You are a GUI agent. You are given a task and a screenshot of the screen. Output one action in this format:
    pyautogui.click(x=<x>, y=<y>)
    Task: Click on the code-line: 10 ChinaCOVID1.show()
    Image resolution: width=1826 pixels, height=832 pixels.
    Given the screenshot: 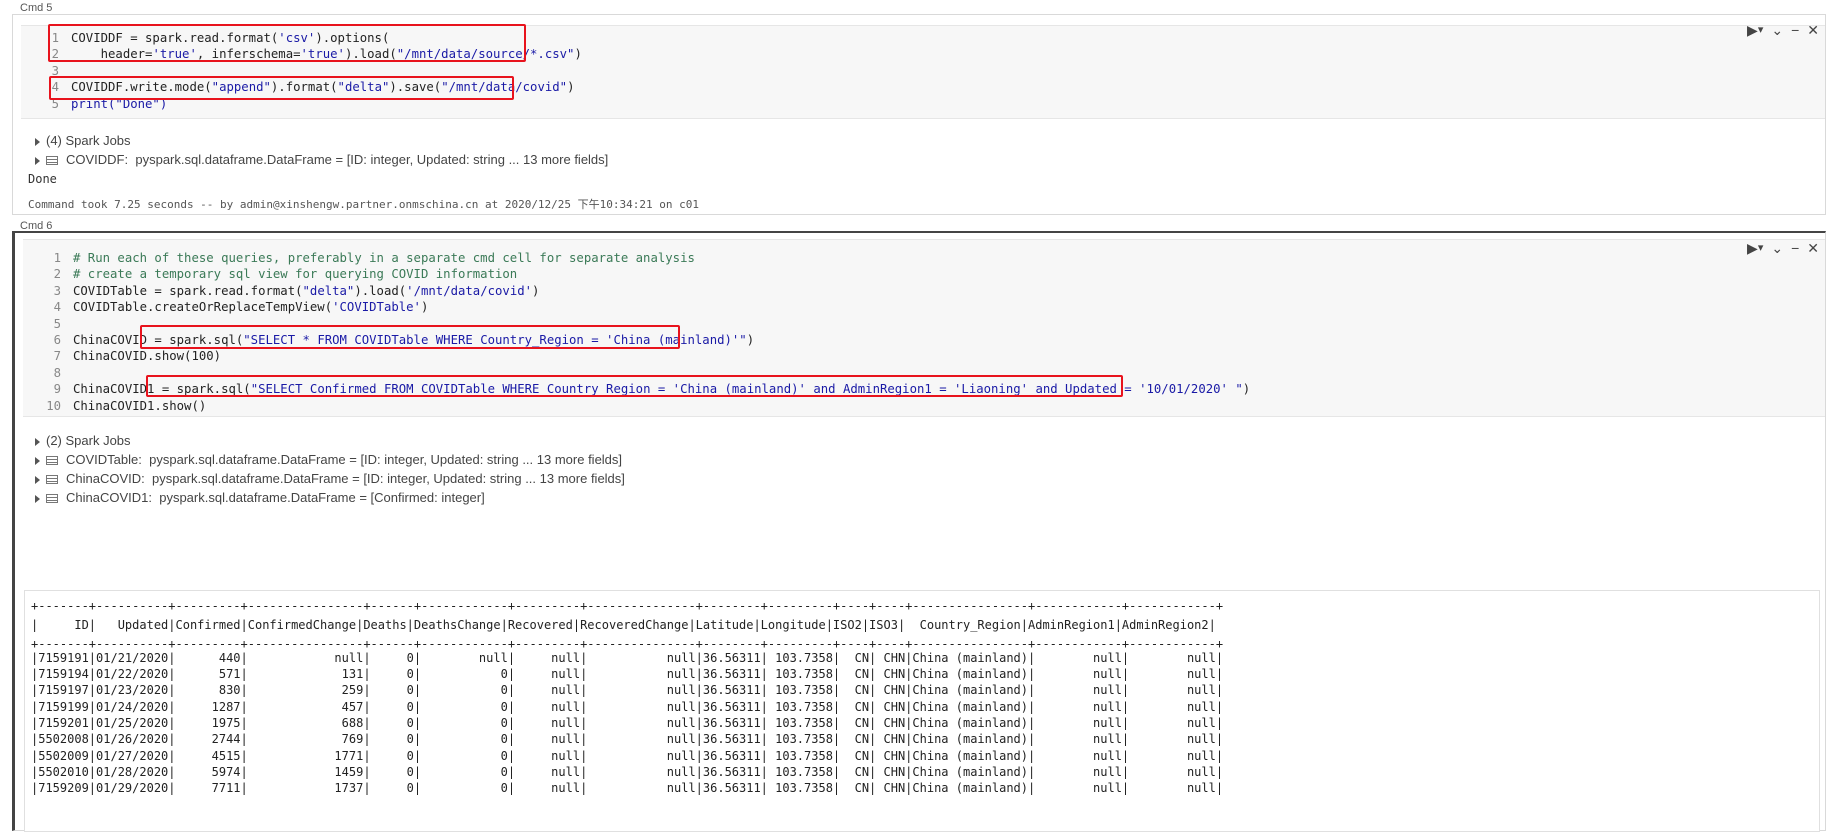 What is the action you would take?
    pyautogui.click(x=114, y=406)
    